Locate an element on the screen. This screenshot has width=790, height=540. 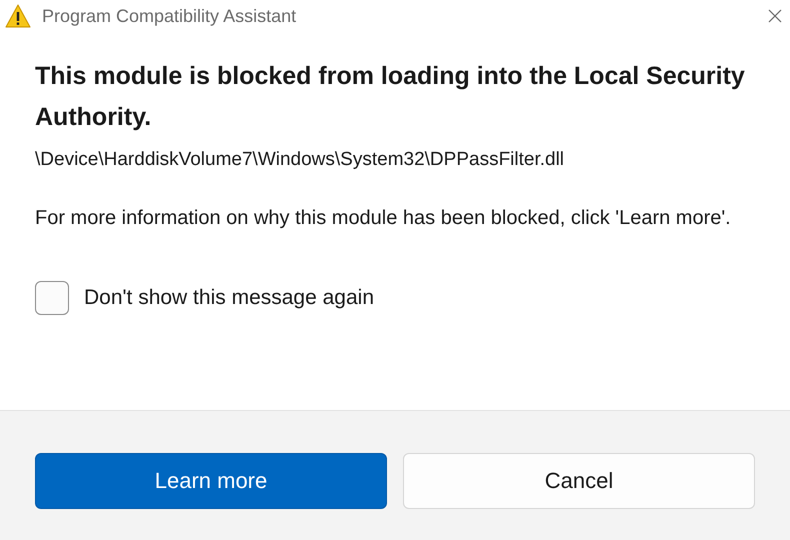
cancel-button: Cancel is located at coordinates (579, 480).